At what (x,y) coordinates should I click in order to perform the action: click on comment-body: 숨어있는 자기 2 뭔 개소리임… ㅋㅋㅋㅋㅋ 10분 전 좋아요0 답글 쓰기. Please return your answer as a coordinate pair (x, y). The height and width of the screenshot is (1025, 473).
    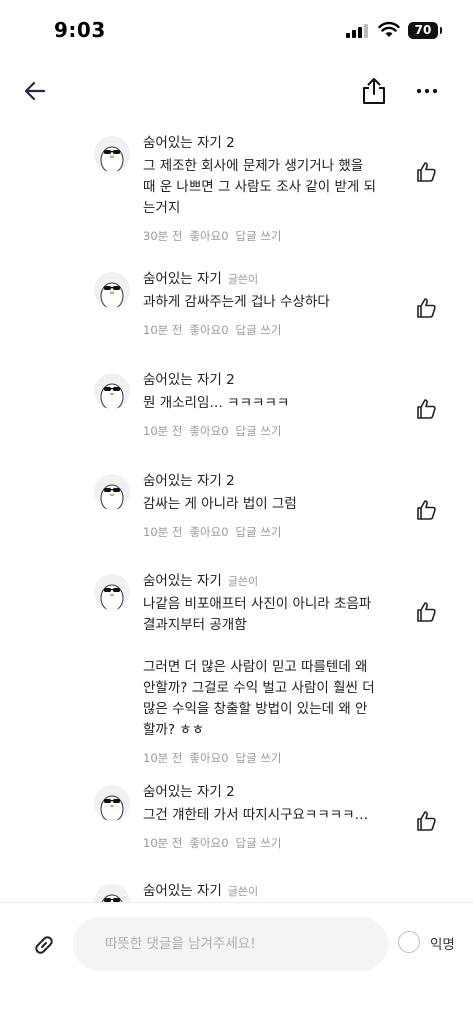
    Looking at the image, I should click on (268, 405).